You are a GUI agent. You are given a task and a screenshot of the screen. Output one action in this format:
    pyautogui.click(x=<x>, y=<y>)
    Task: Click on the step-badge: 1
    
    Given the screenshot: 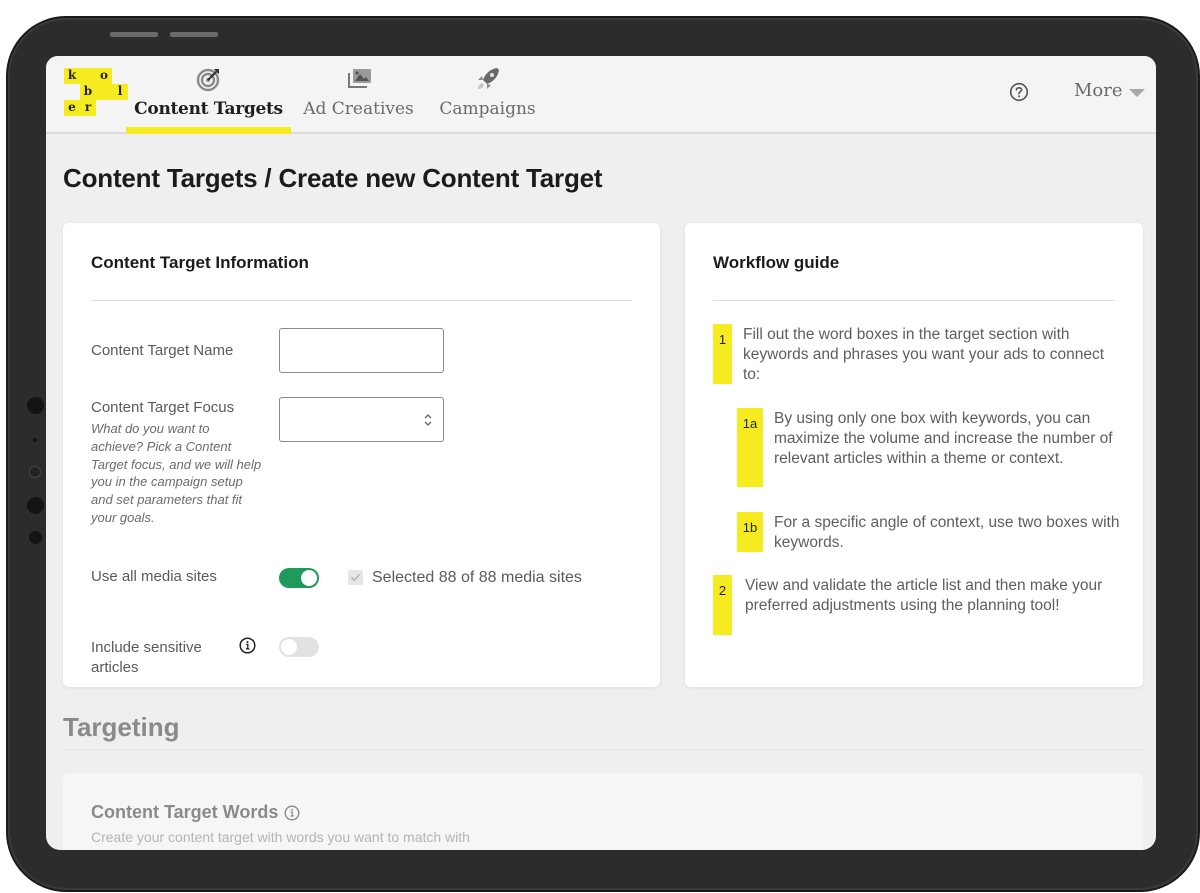 What is the action you would take?
    pyautogui.click(x=722, y=354)
    